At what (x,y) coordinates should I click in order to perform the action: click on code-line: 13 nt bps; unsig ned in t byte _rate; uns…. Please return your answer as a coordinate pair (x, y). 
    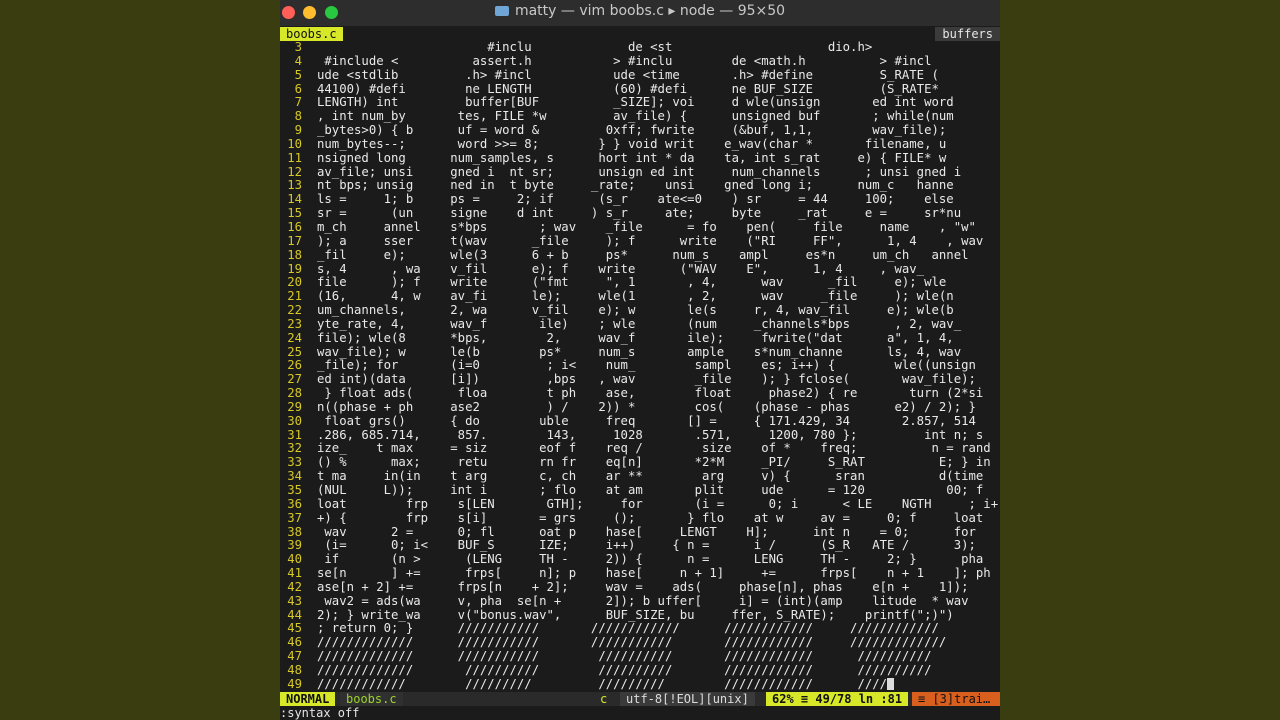
    Looking at the image, I should click on (640, 186).